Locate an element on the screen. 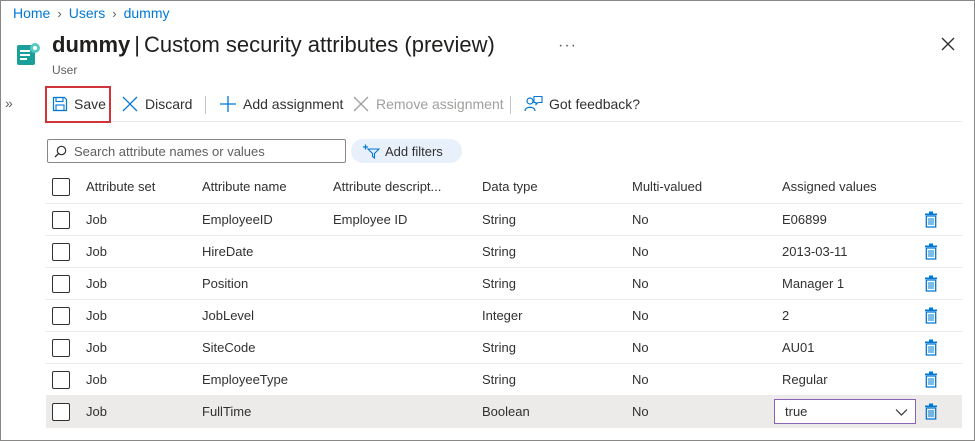 This screenshot has width=975, height=441. column-header-attribute-name: Attribute name is located at coordinates (264, 186).